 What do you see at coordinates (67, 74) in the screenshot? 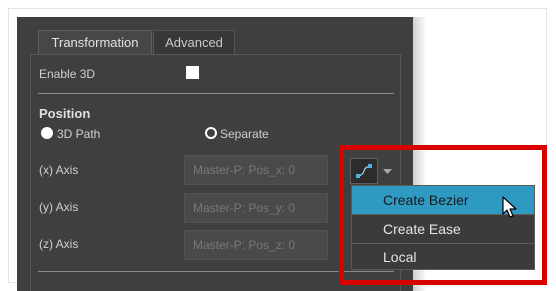
I see `enable-3d-label: Enable 3D` at bounding box center [67, 74].